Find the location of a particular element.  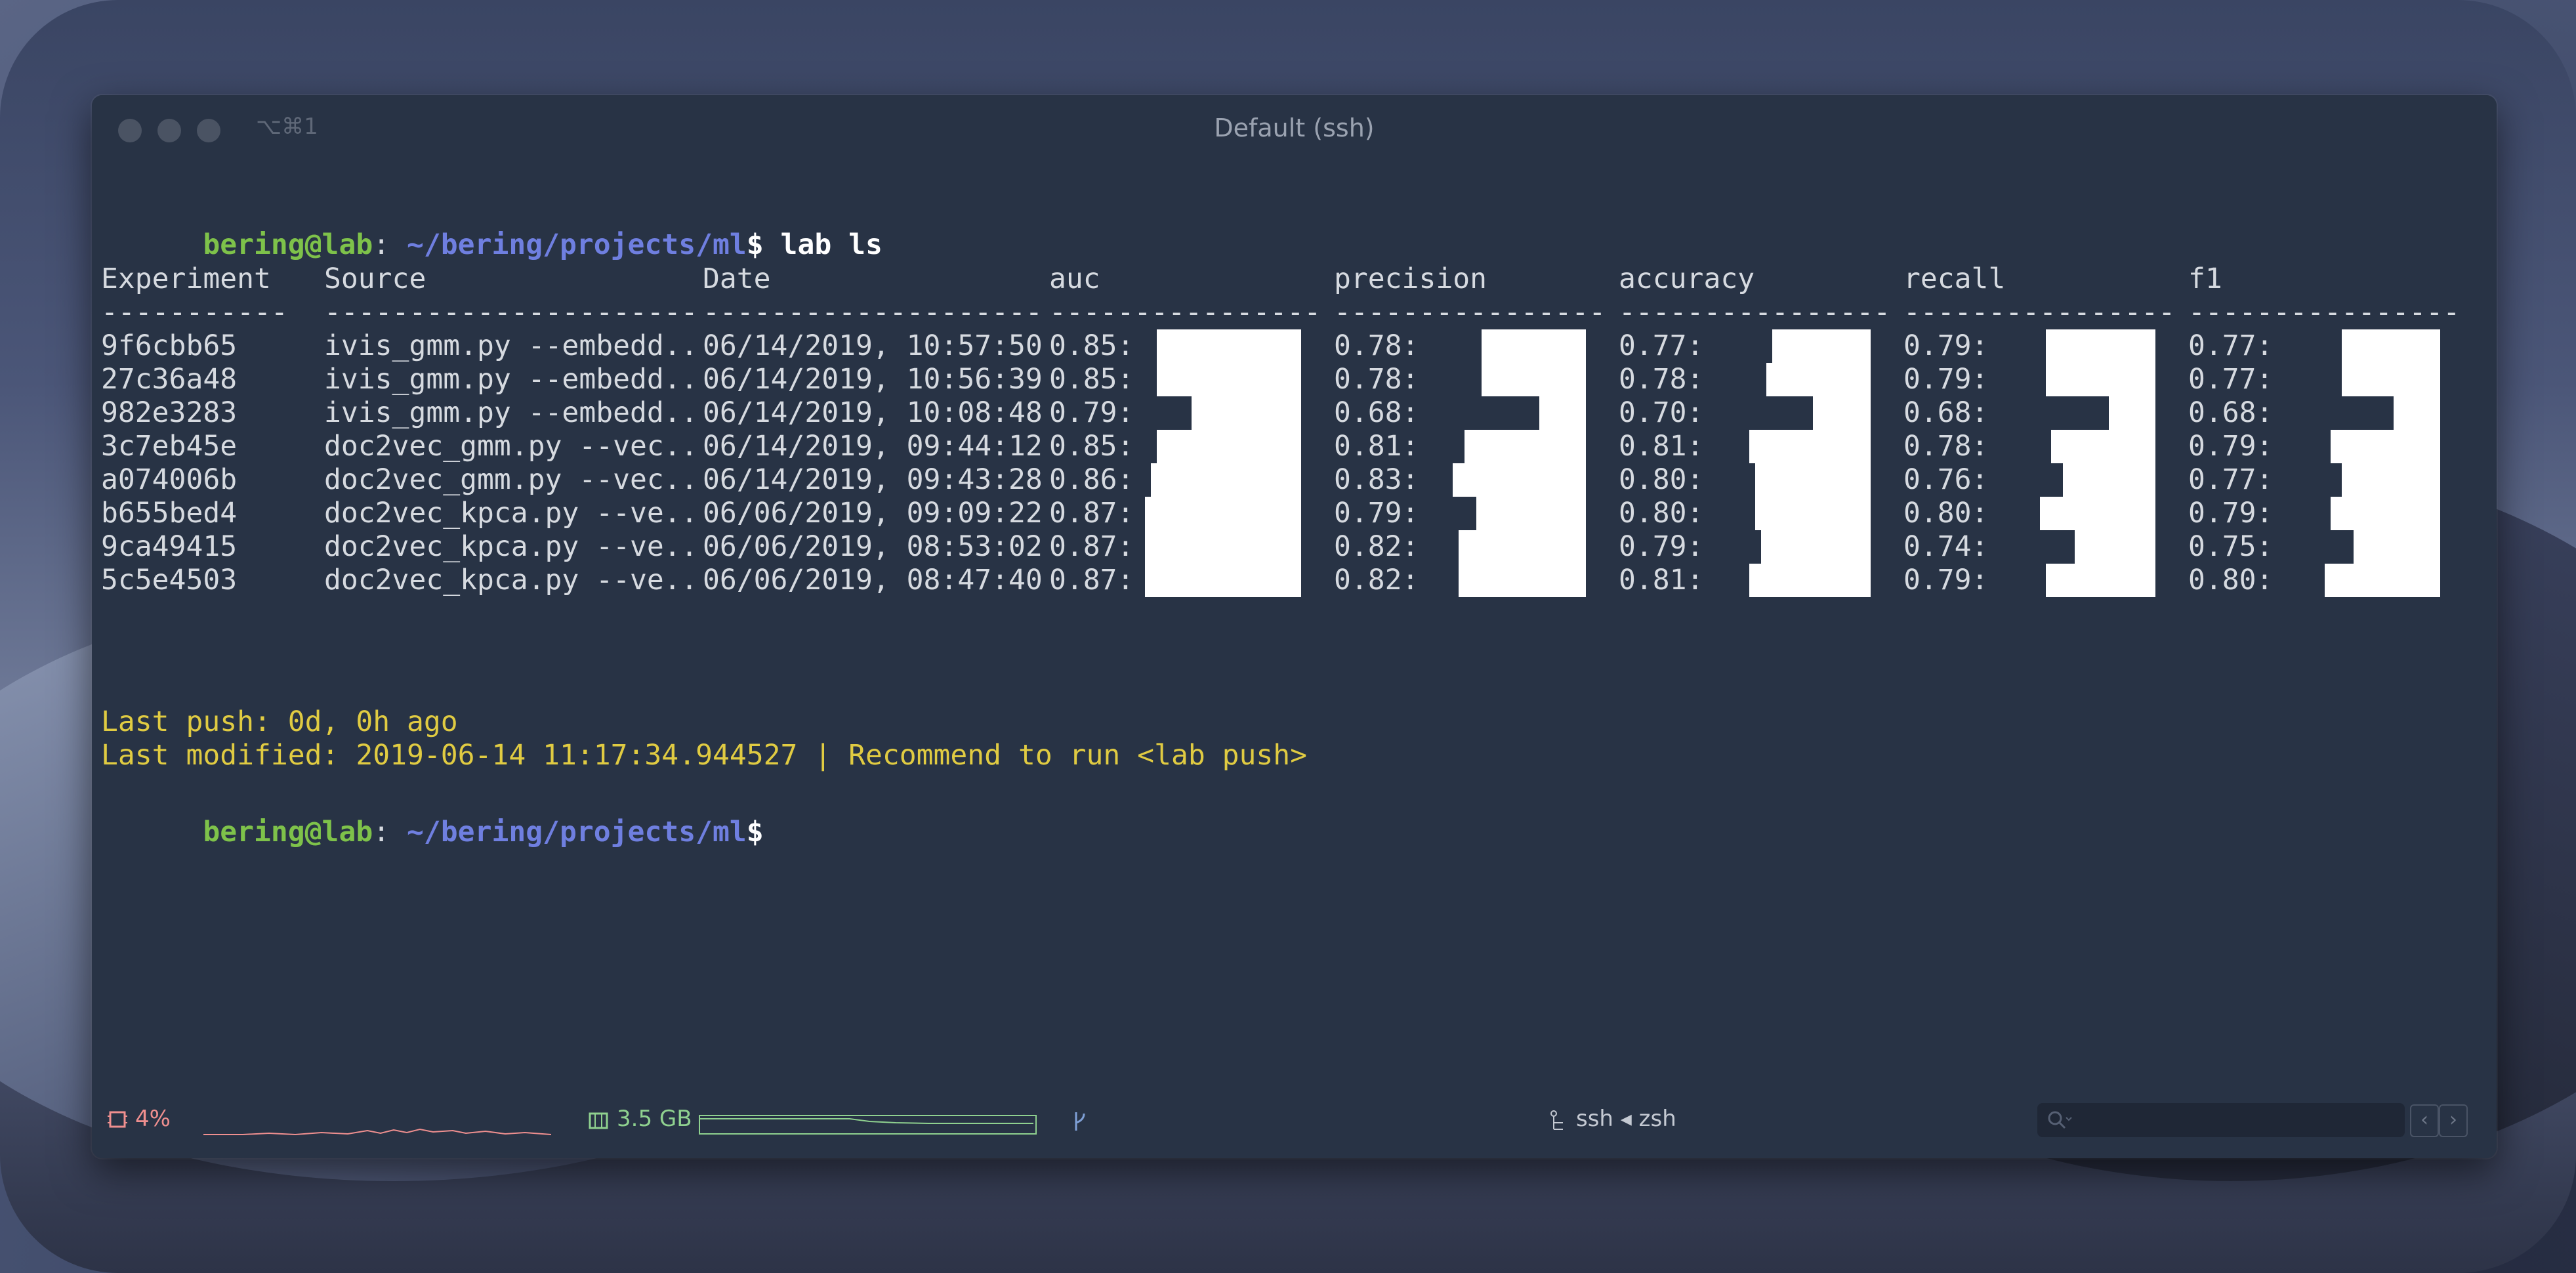

column-header: precision is located at coordinates (1410, 278).